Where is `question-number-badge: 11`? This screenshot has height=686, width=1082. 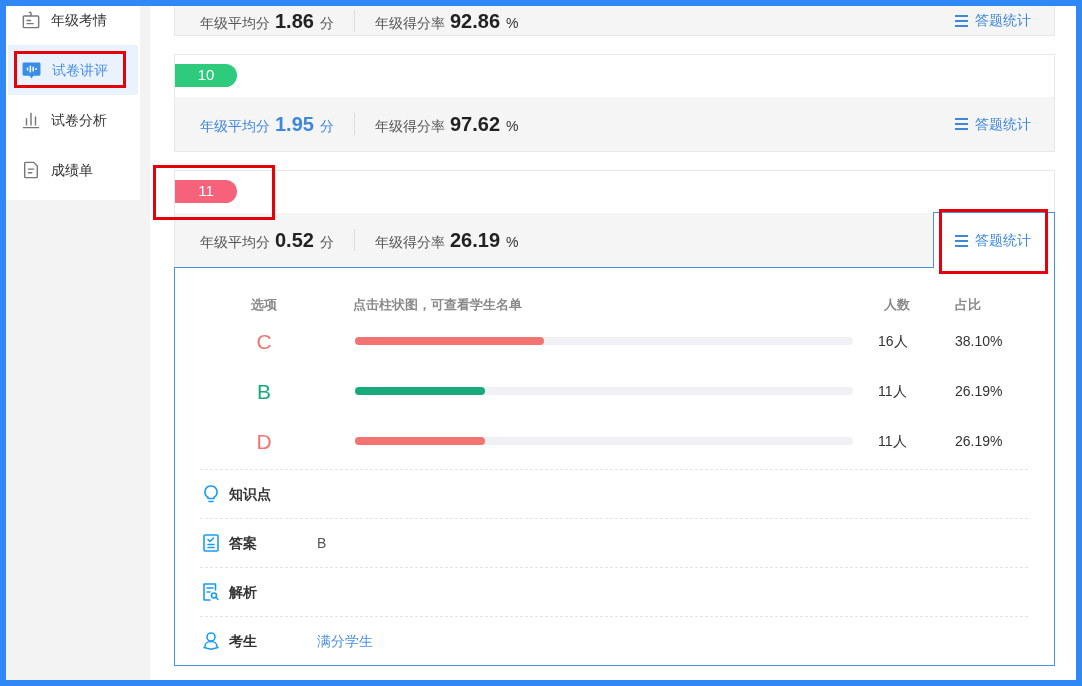
question-number-badge: 11 is located at coordinates (206, 191).